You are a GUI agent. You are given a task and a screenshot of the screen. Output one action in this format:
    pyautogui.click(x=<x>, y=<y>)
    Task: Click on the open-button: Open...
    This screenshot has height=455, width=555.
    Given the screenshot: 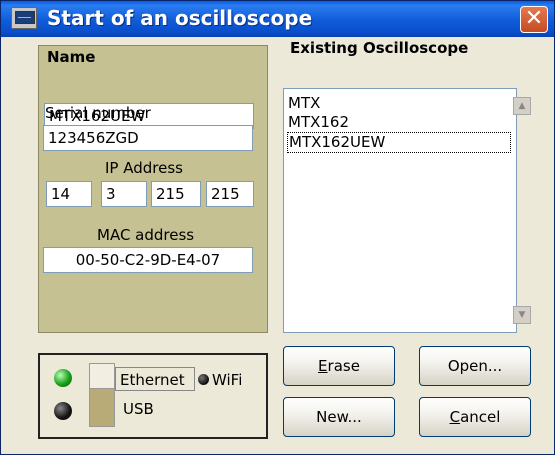 What is the action you would take?
    pyautogui.click(x=475, y=366)
    